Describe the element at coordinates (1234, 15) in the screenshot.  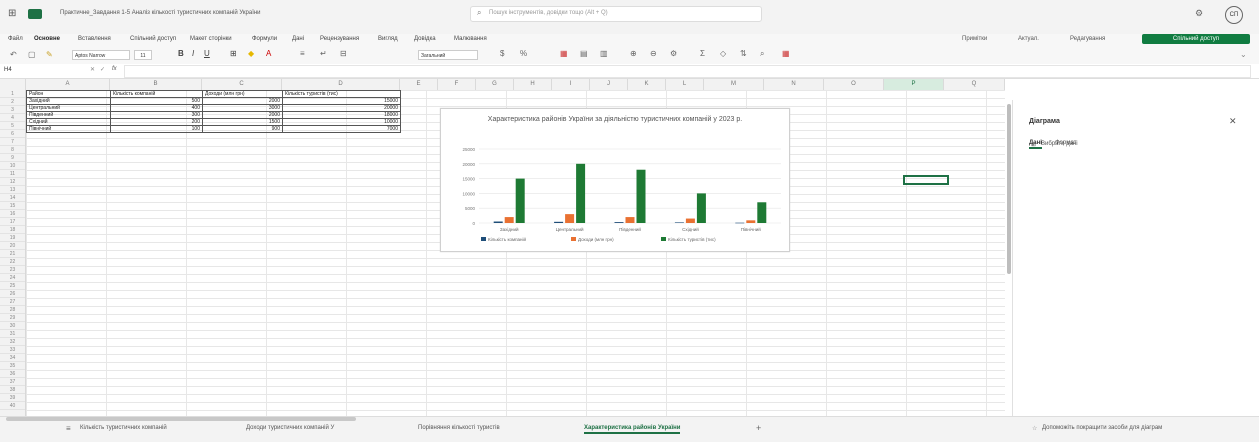
I see `avatar: СП` at that location.